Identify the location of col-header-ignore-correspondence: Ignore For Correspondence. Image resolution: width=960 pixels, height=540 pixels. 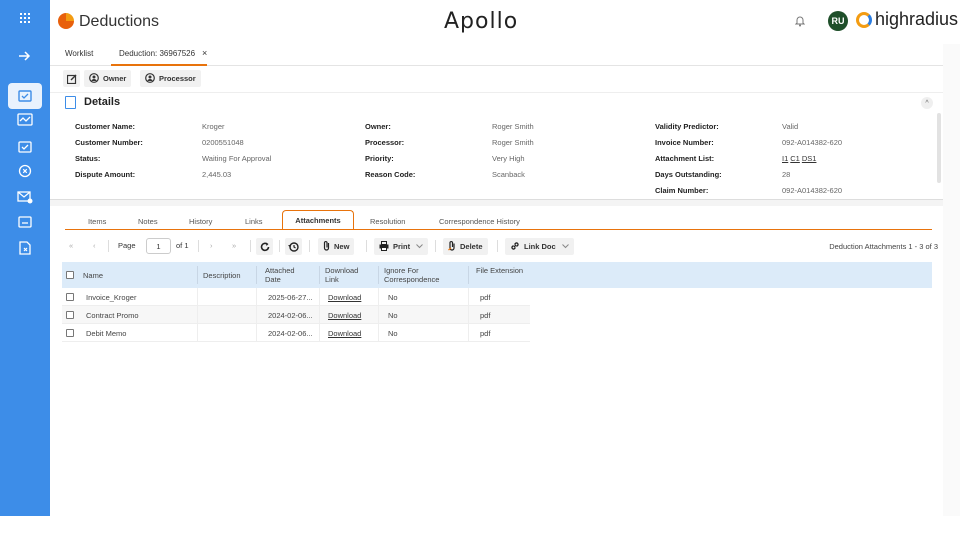
(424, 275).